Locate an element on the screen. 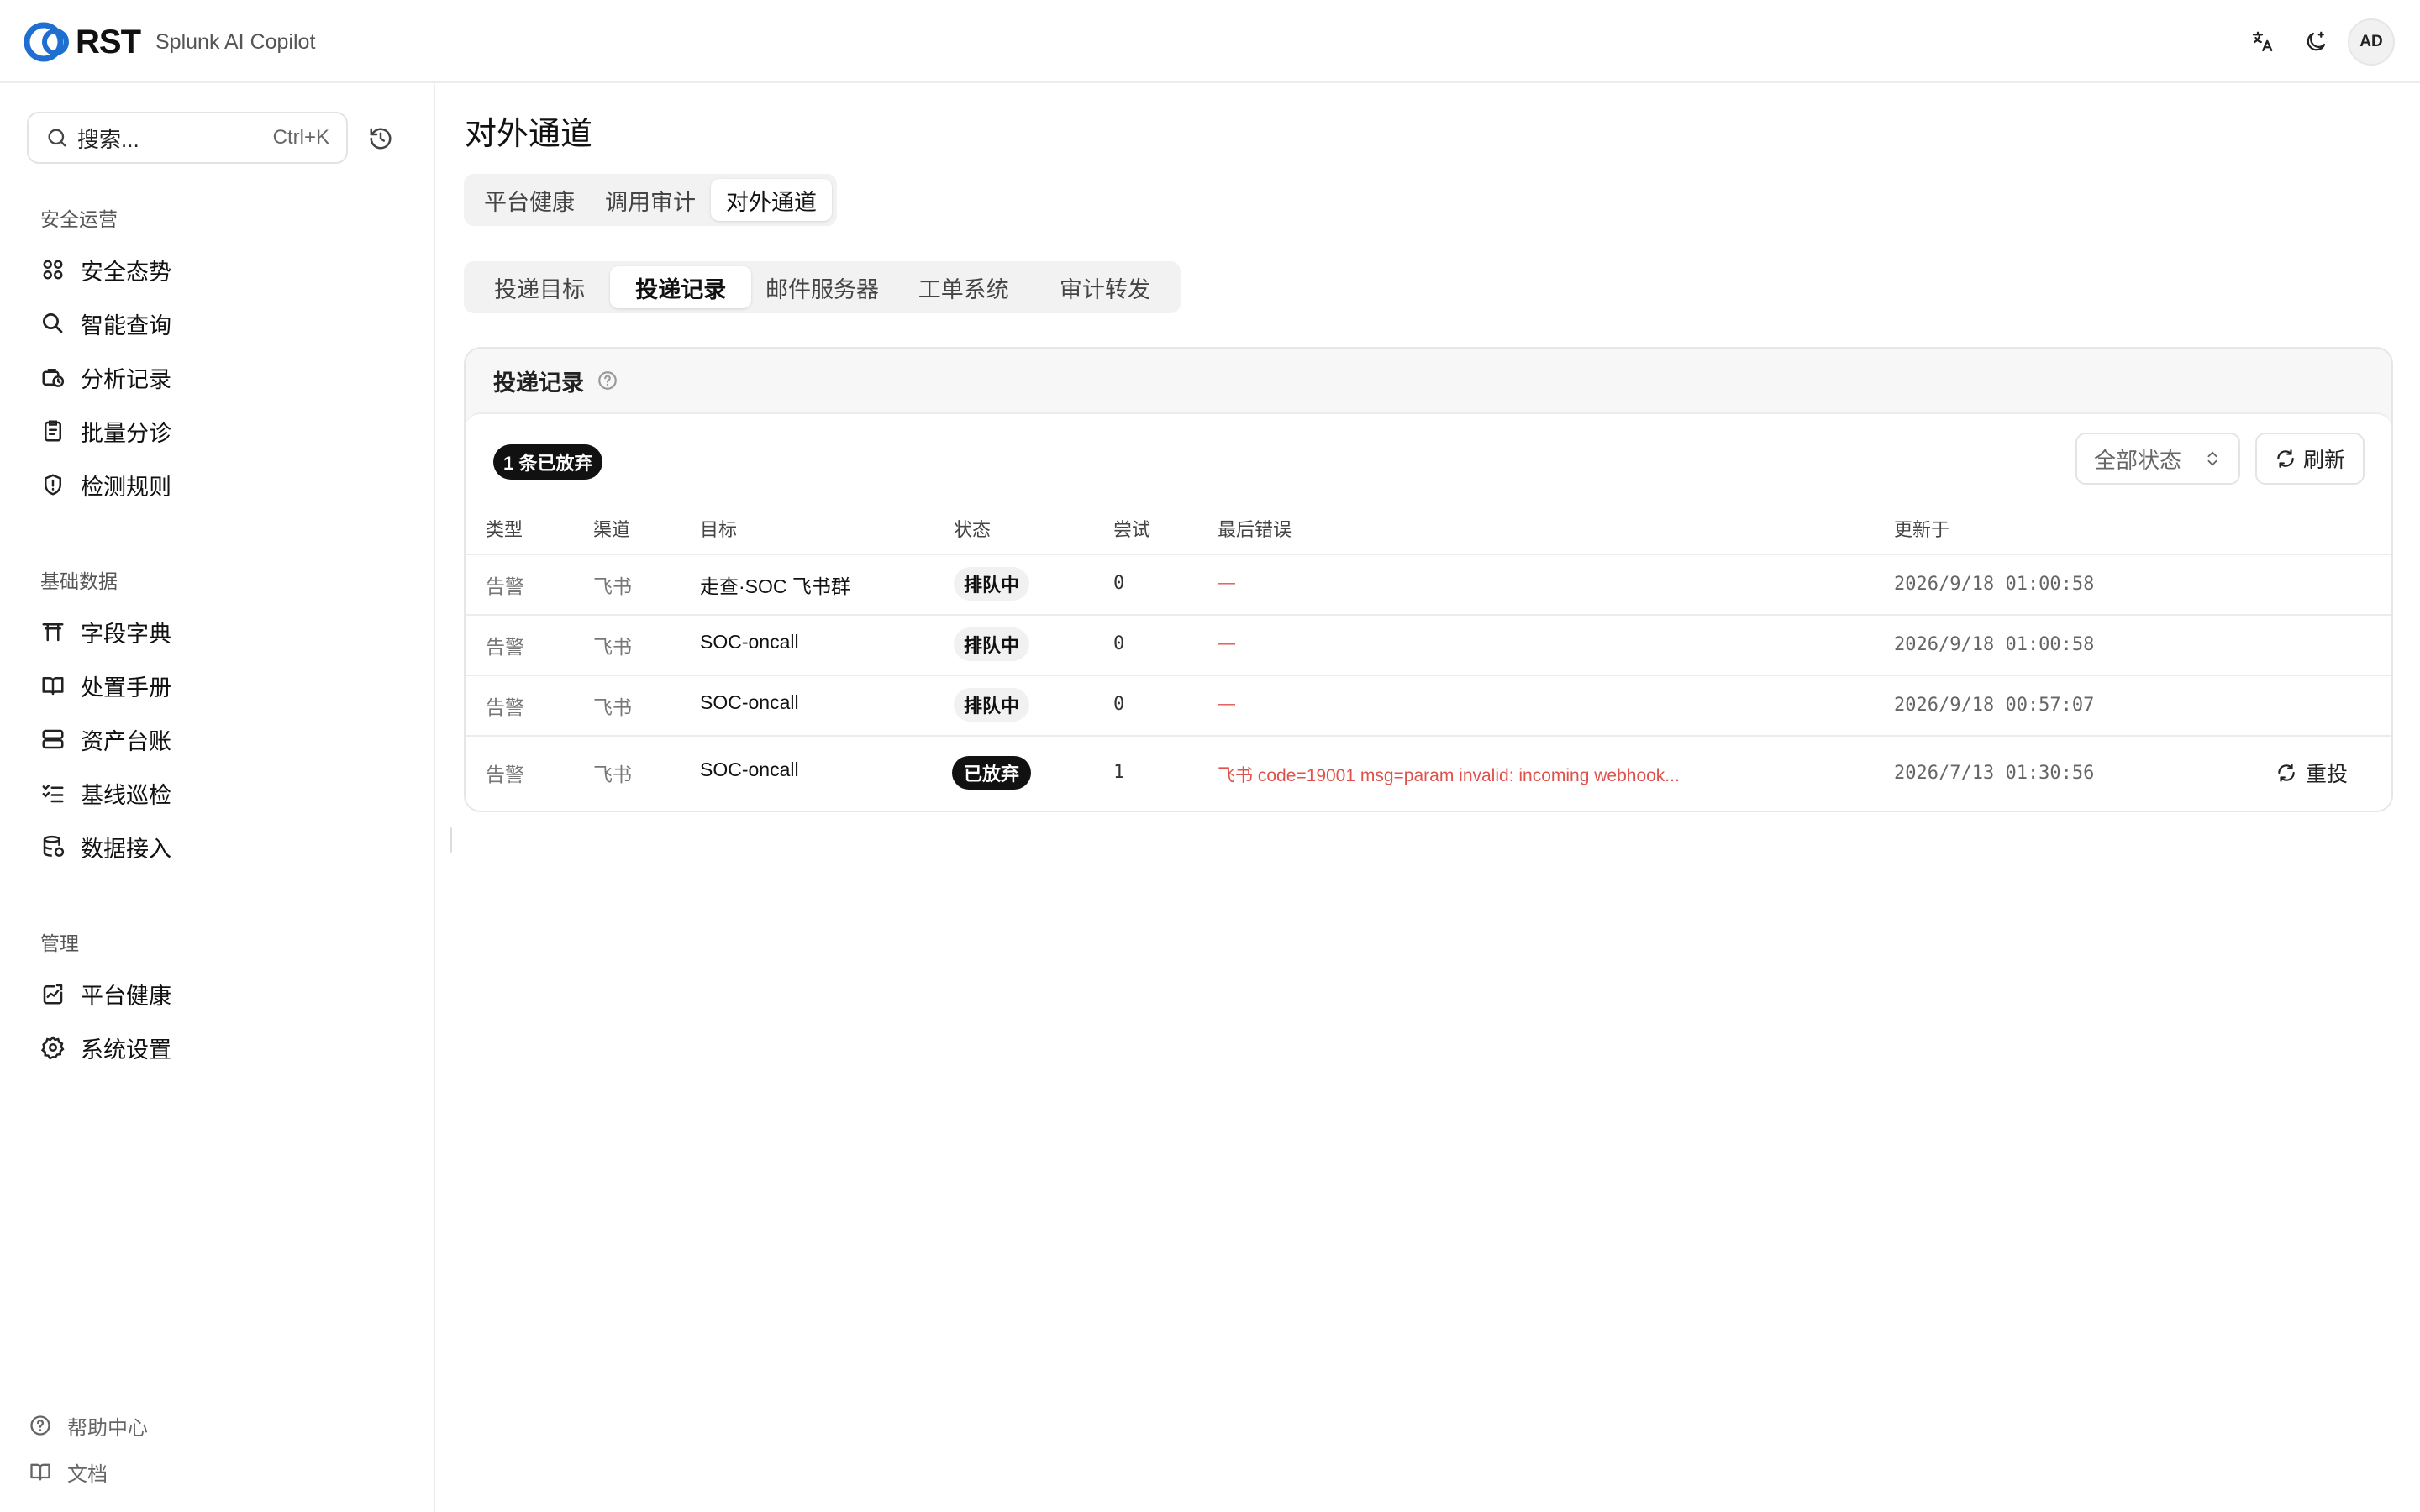 The width and height of the screenshot is (2420, 1512). column-header-type: 类型 is located at coordinates (505, 529).